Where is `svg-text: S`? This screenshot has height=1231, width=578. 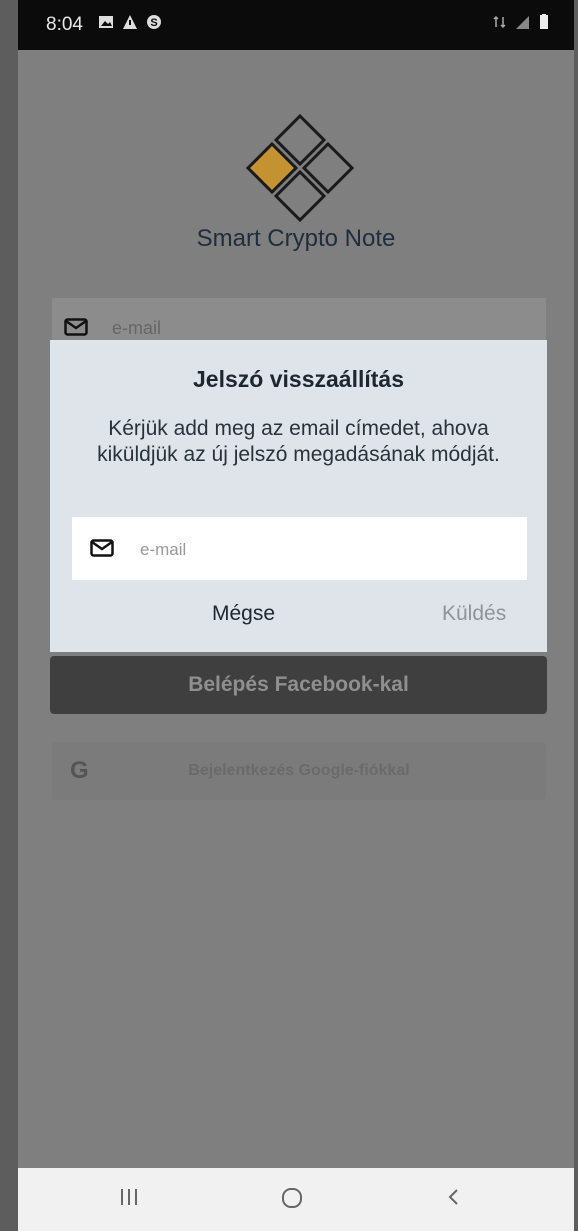
svg-text: S is located at coordinates (153, 23).